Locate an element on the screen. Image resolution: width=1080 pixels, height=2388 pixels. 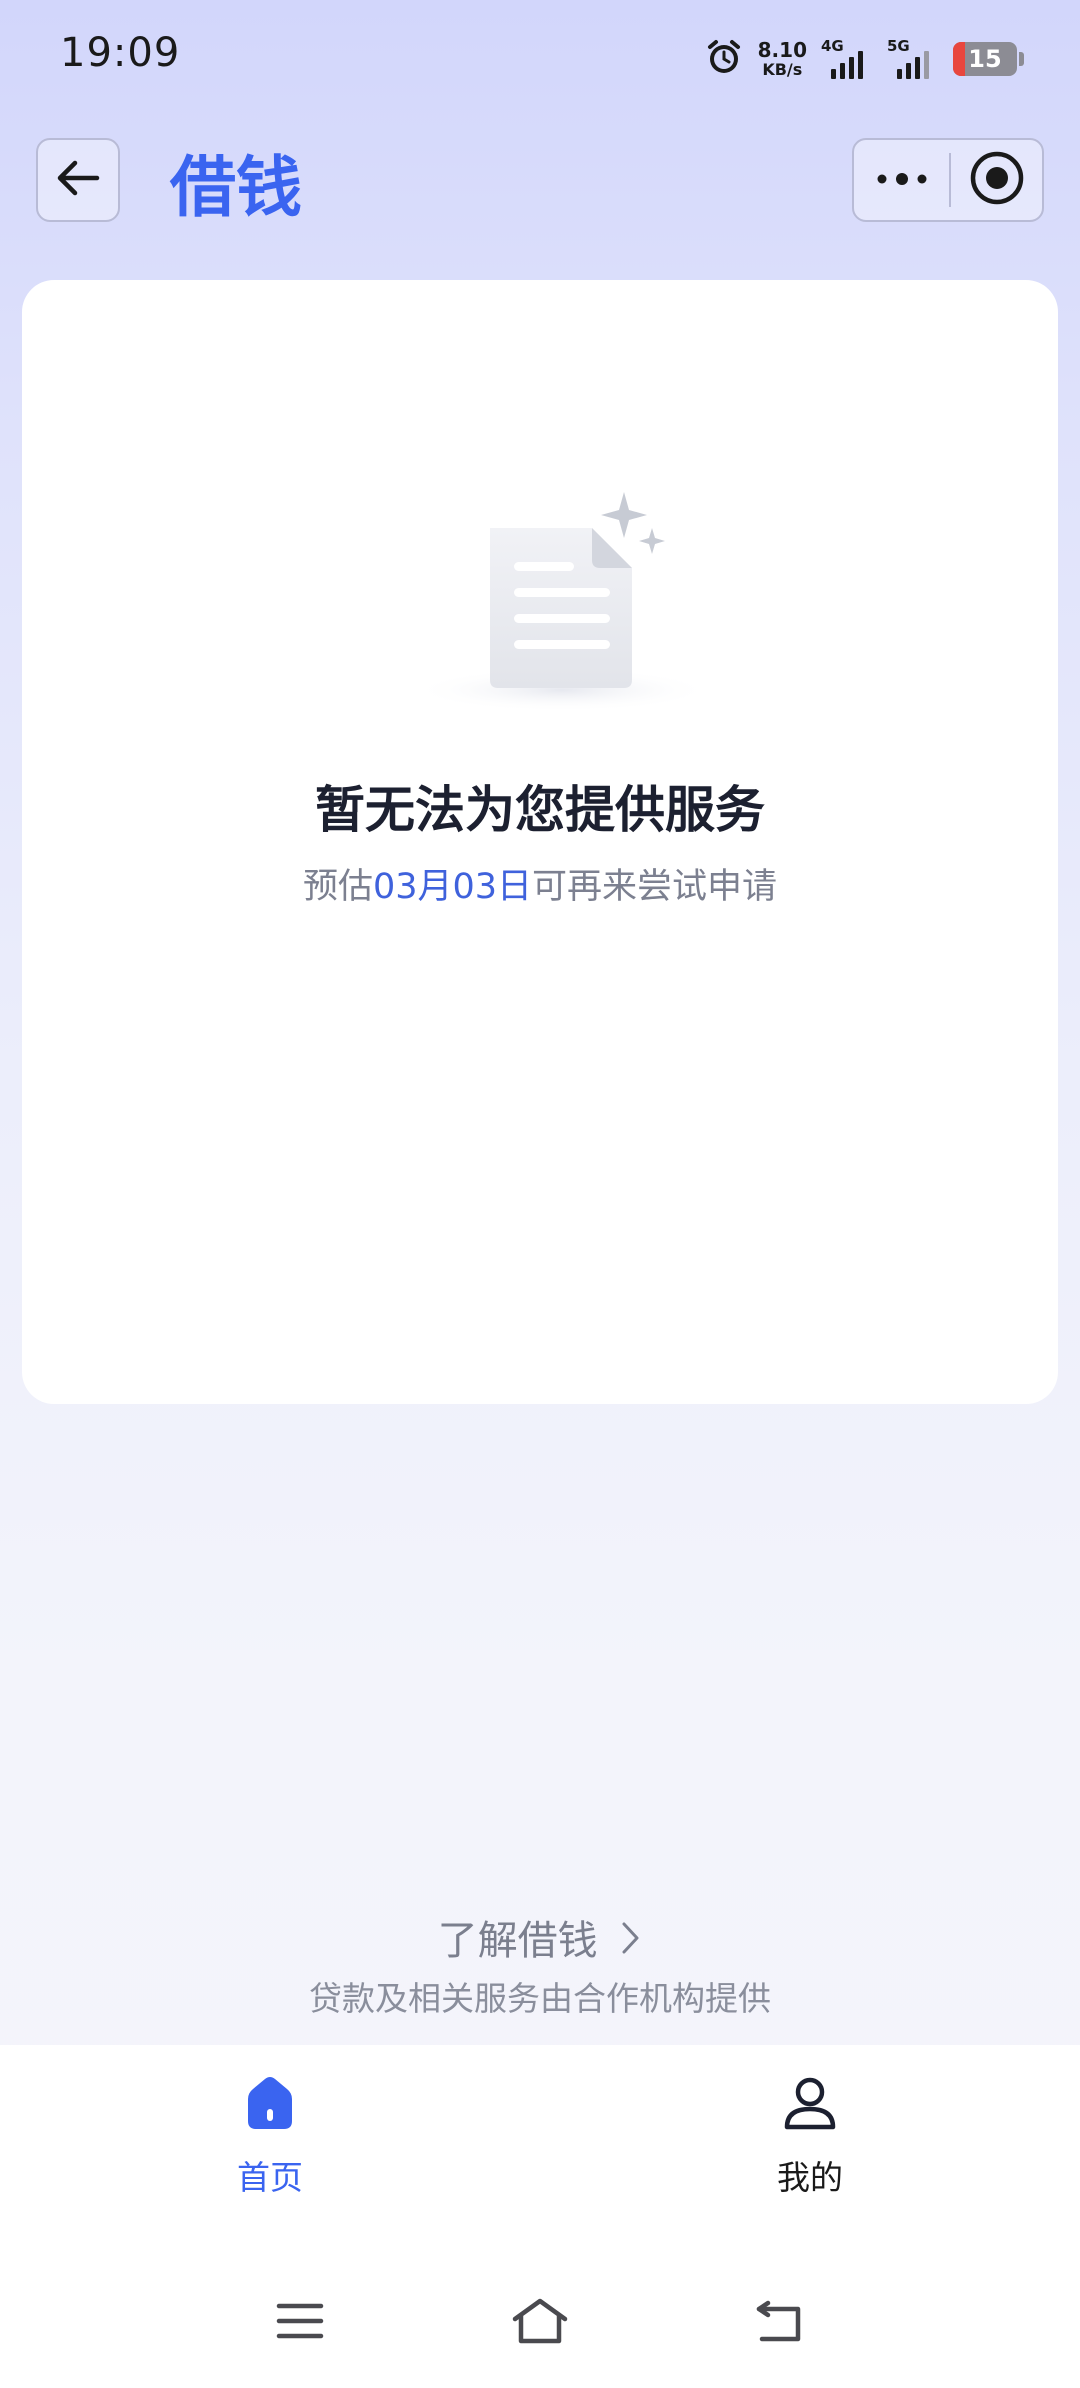
battery-icon: 15 is located at coordinates (985, 59).